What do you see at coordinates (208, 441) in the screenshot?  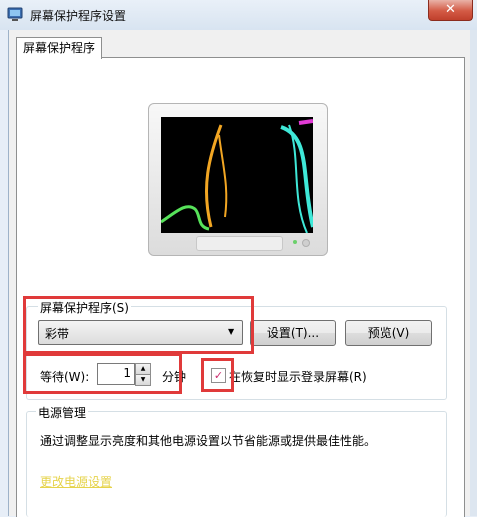 I see `power-description: 通过调整显示亮度和其他电源设置以节省能源或提供最佳性能。` at bounding box center [208, 441].